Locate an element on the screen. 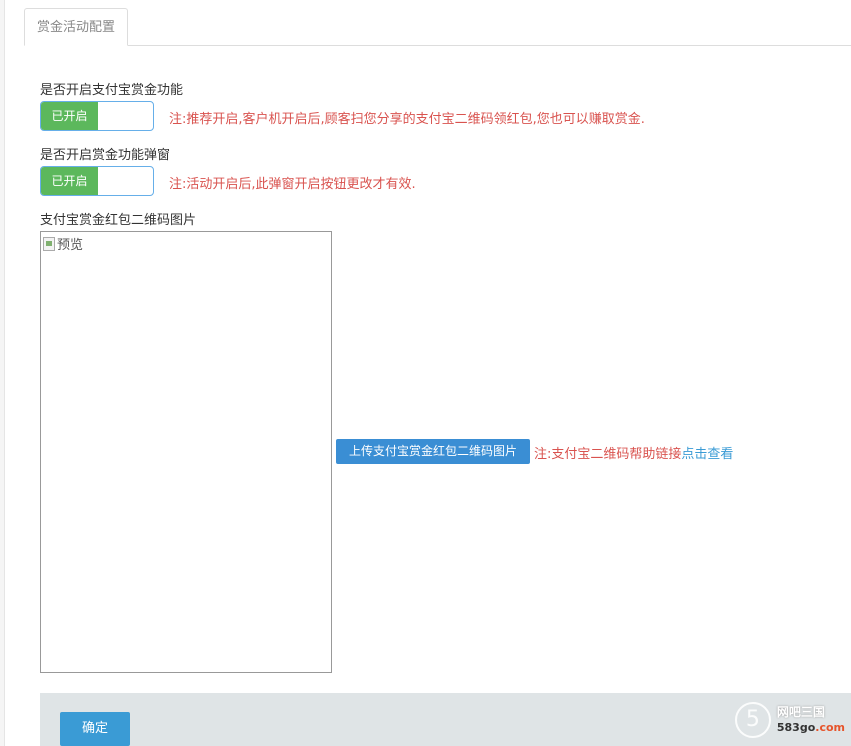 The width and height of the screenshot is (851, 746). broken-image-icon is located at coordinates (49, 243).